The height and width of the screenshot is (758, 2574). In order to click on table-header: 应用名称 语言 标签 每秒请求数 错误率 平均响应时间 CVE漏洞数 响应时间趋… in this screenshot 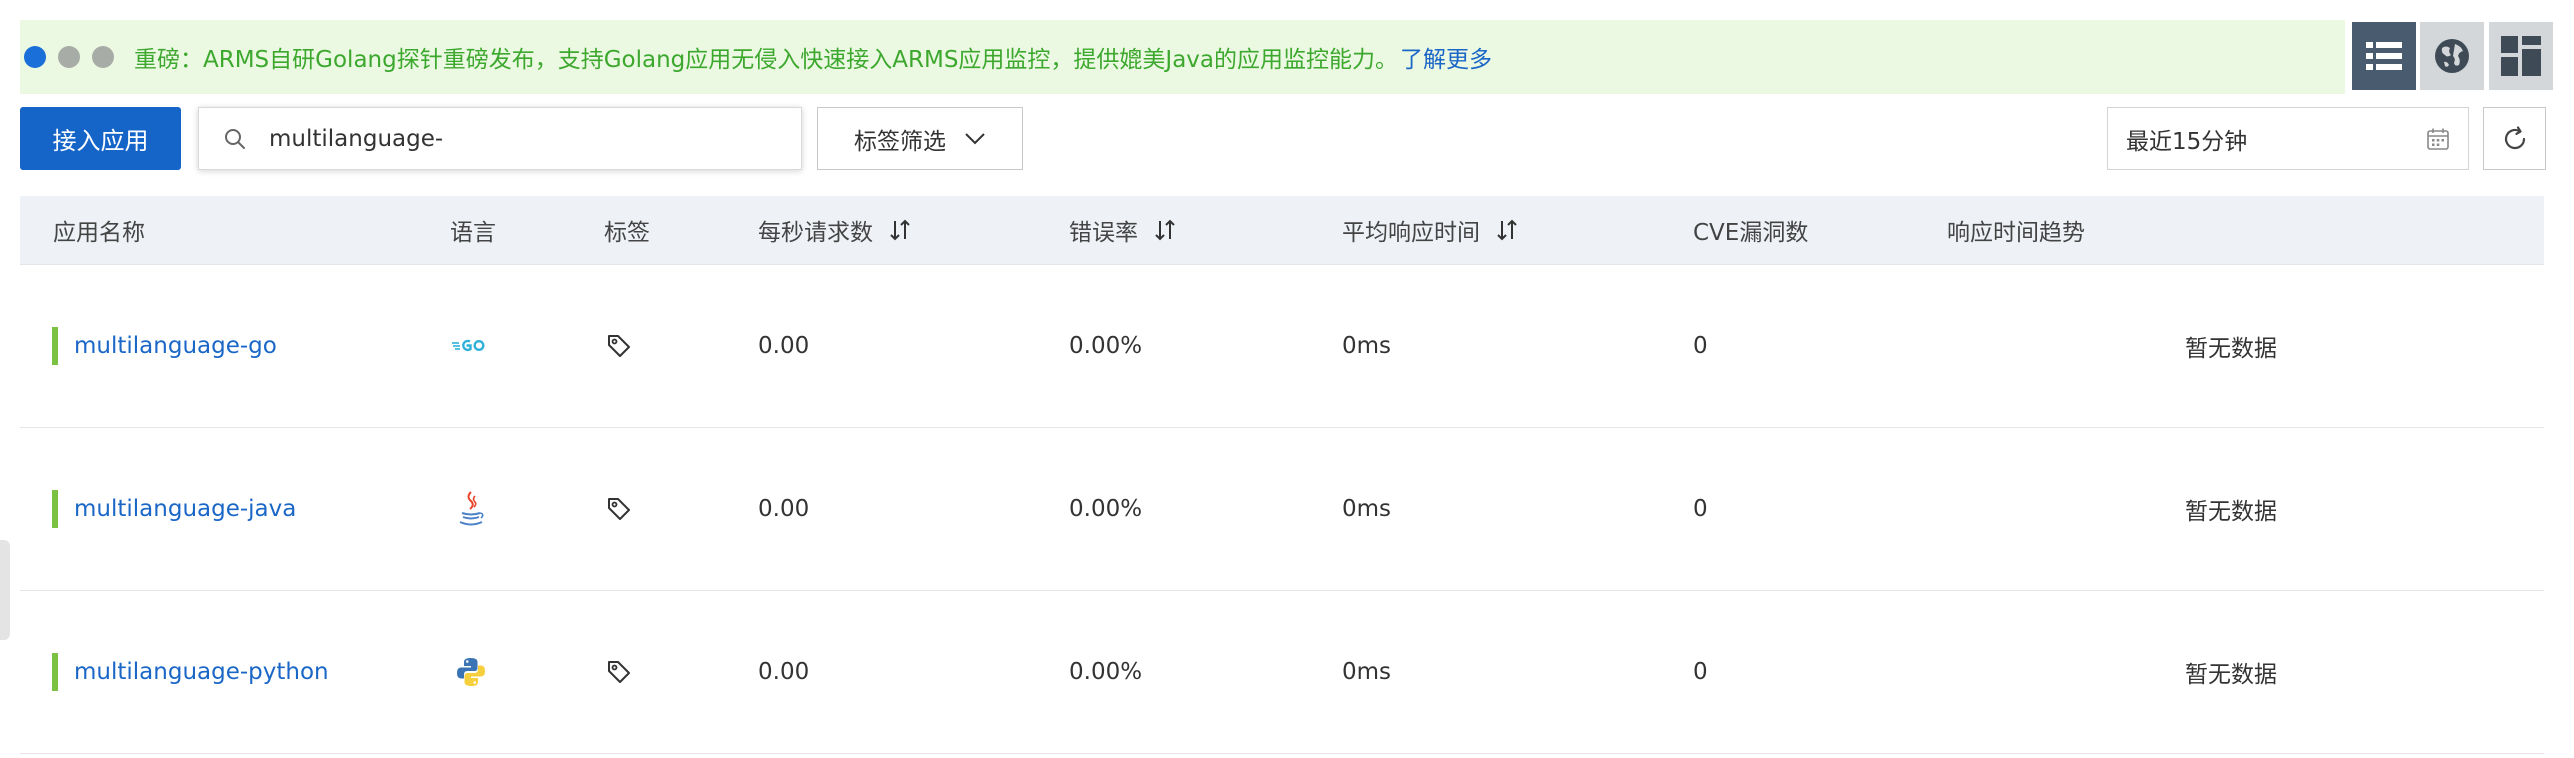, I will do `click(1282, 230)`.